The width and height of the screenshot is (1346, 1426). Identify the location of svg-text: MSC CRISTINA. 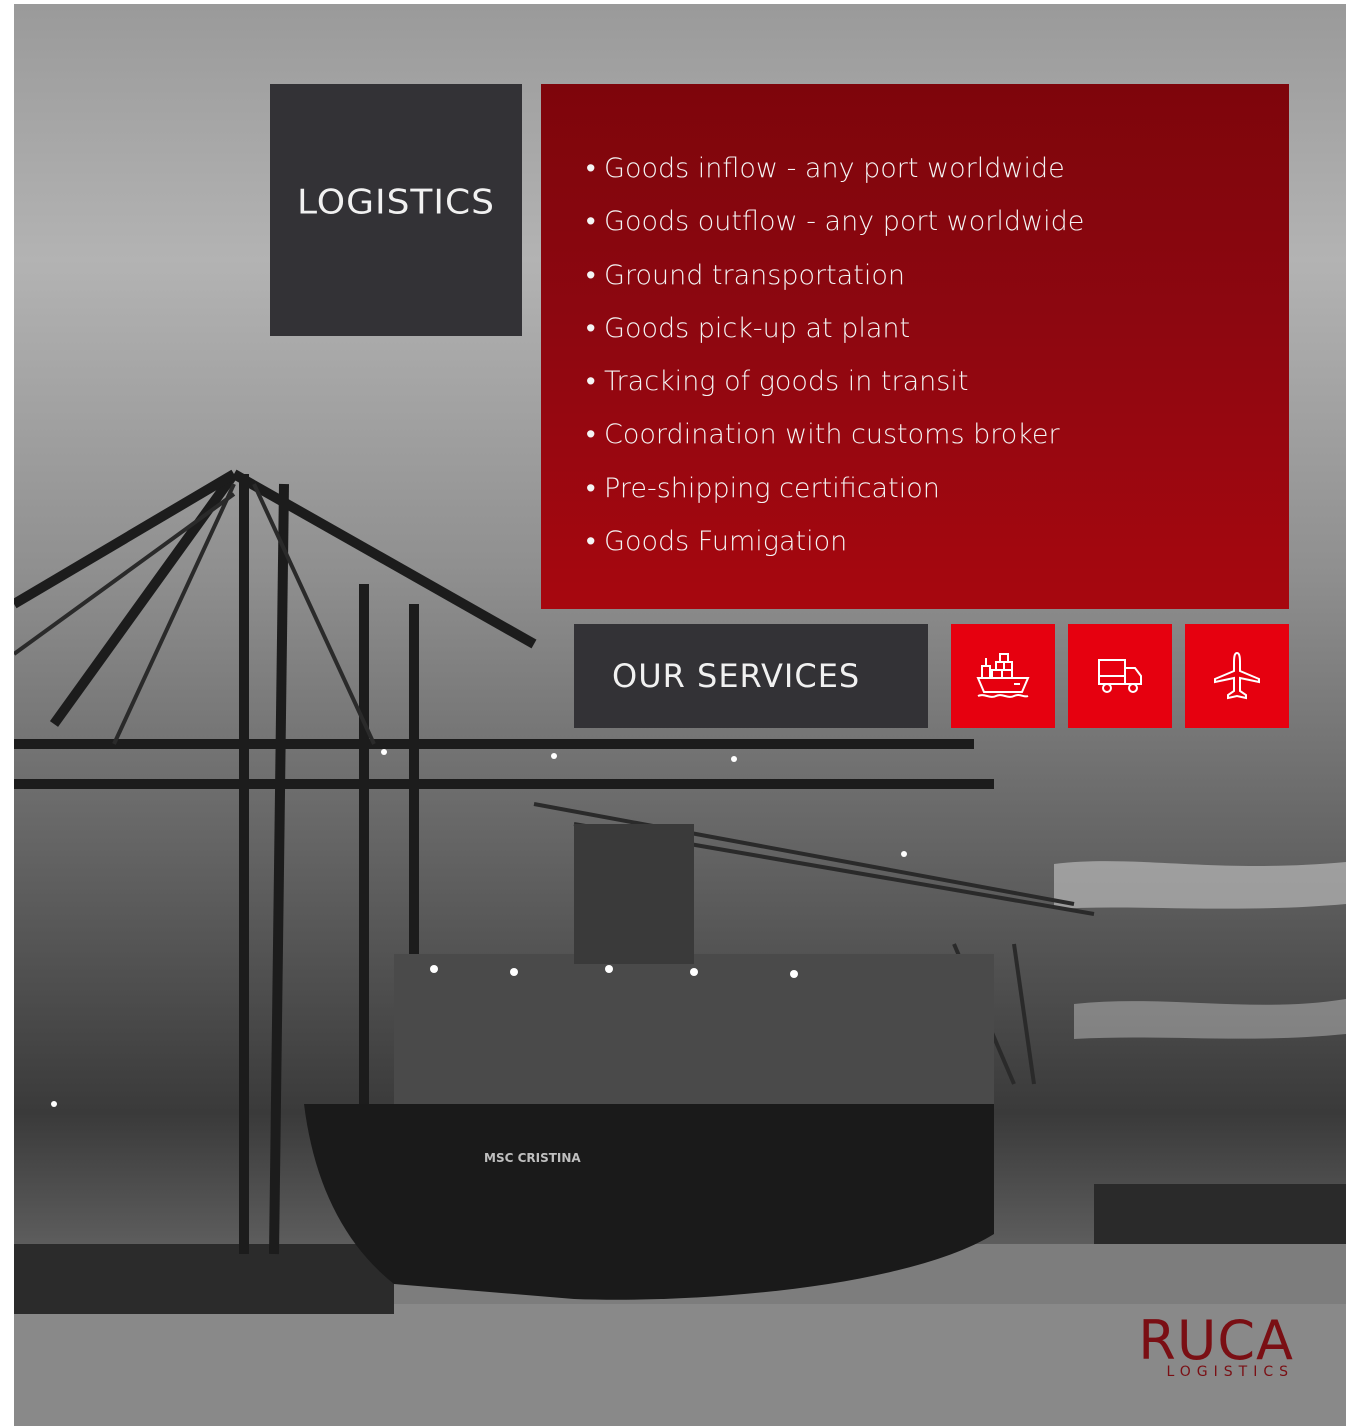
(532, 1158).